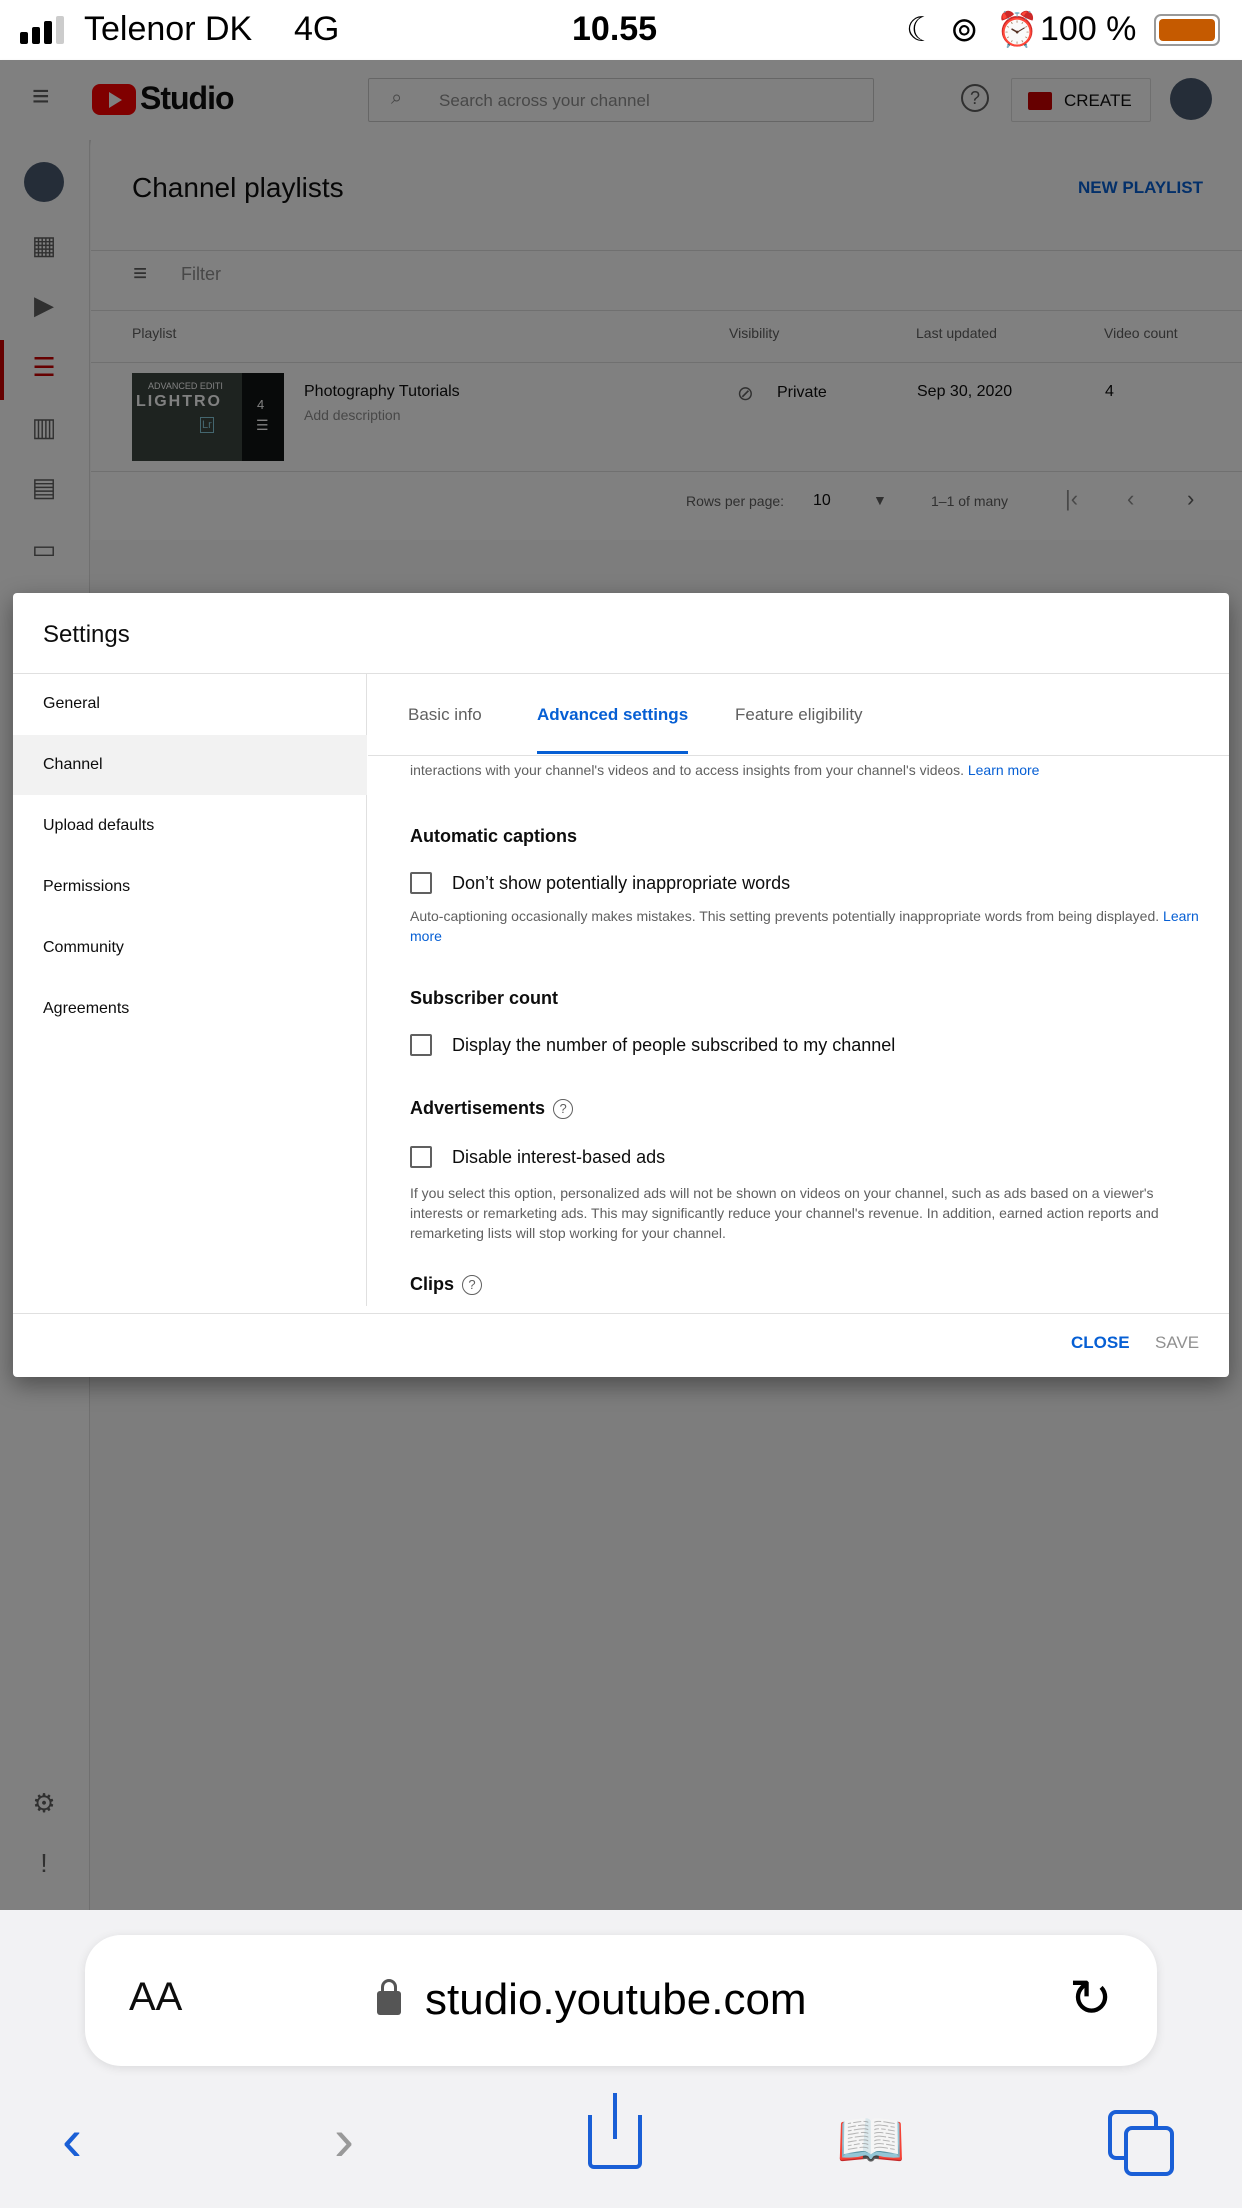  What do you see at coordinates (1071, 499) in the screenshot?
I see `first-page-icon: |‹` at bounding box center [1071, 499].